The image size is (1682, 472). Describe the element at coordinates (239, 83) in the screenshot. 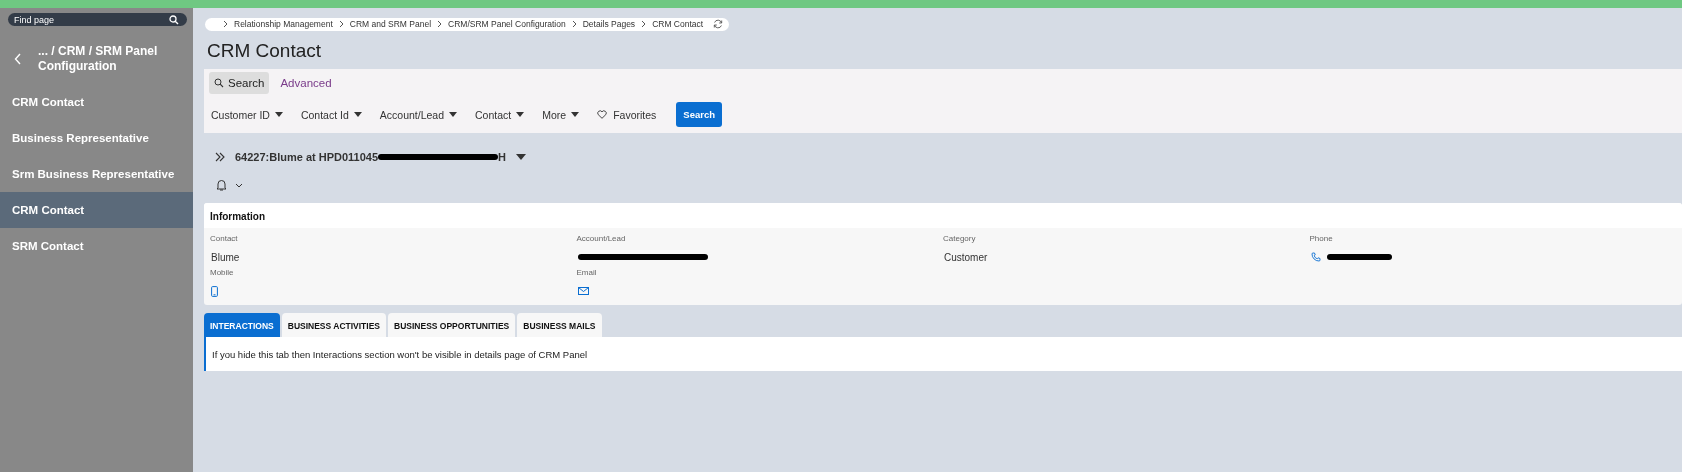

I see `search-mode-tab: Search` at that location.